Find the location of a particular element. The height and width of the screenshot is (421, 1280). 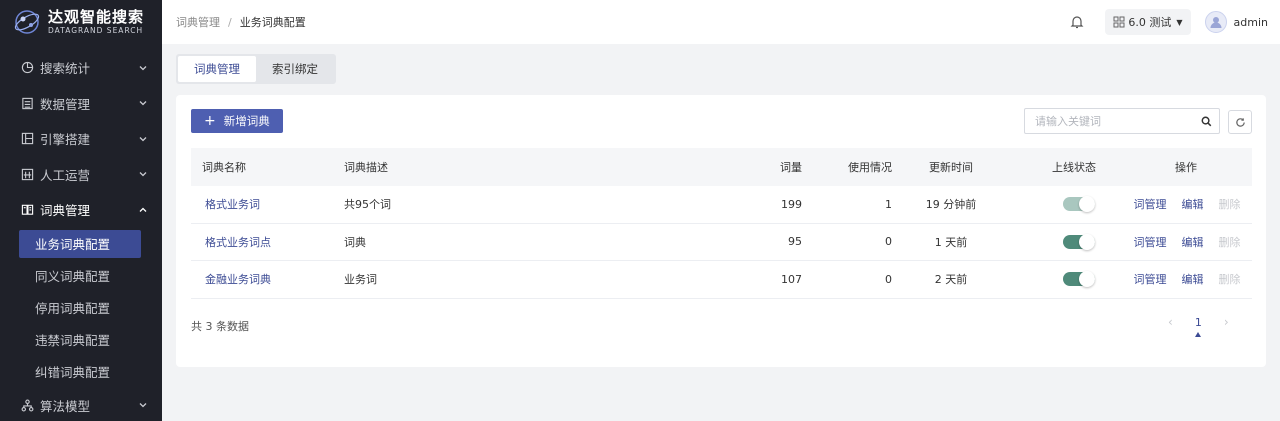

page-tabs: 词典管理 索引绑定 is located at coordinates (256, 69).